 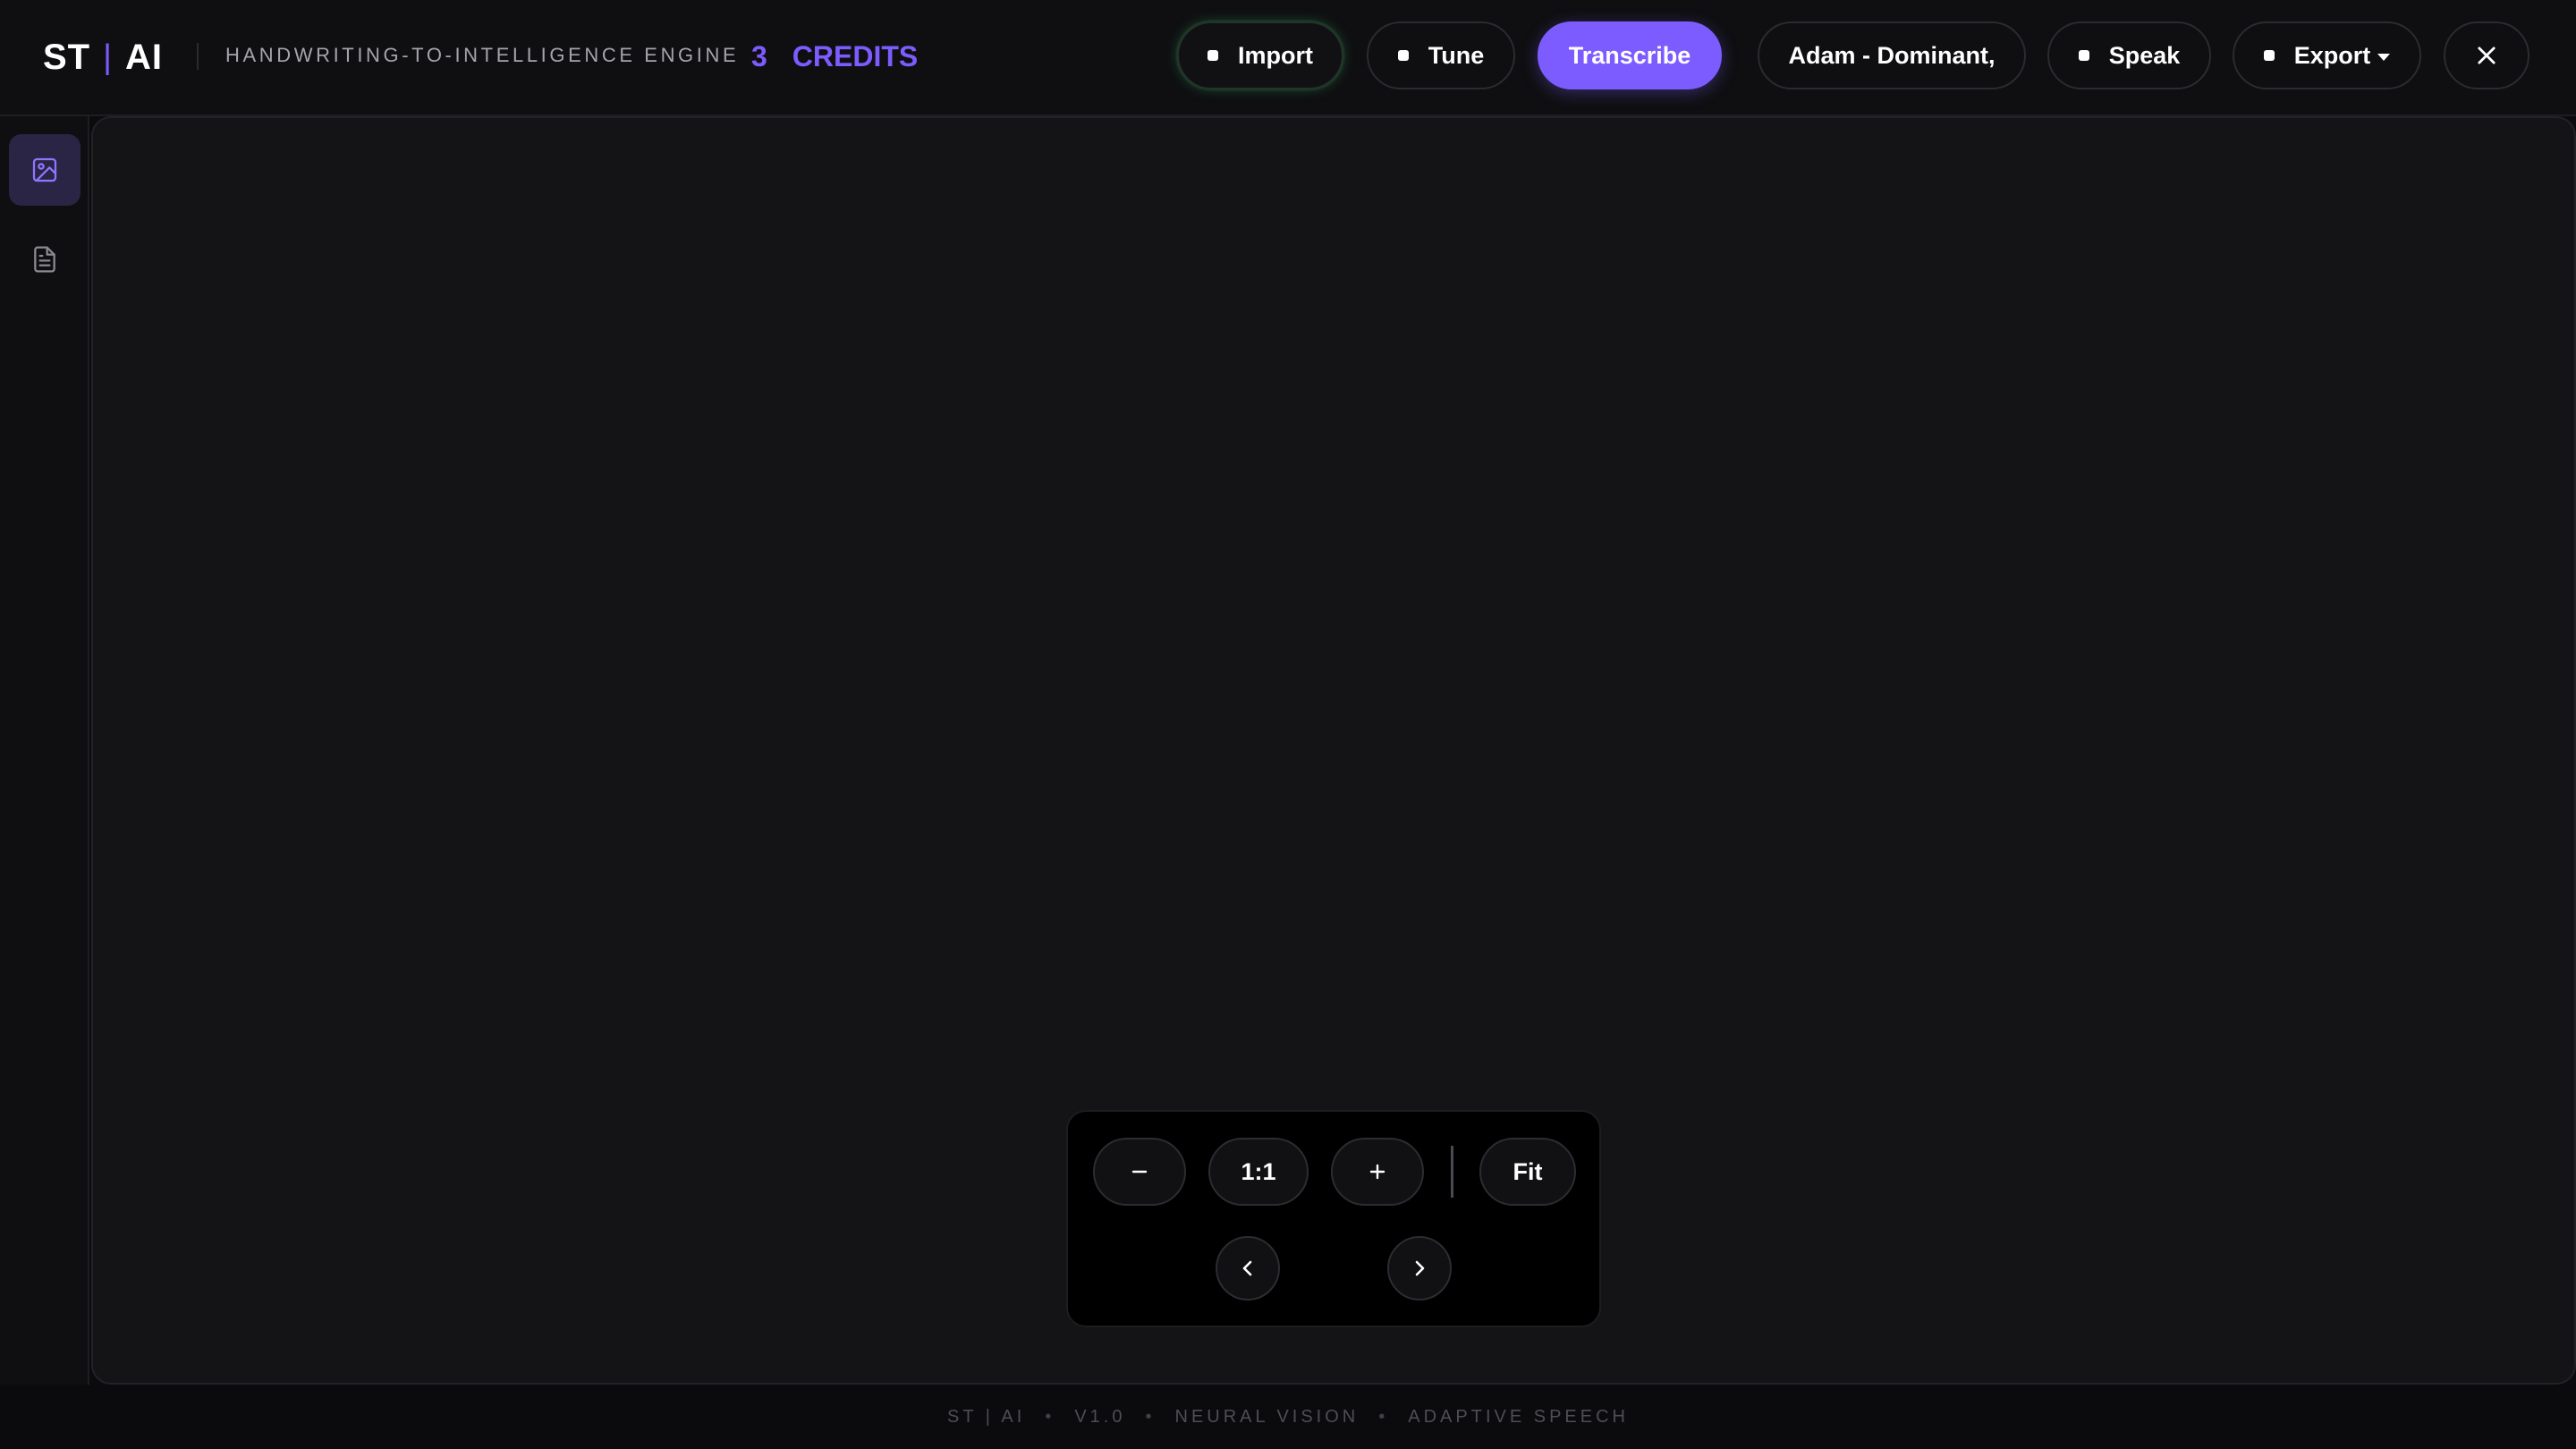 What do you see at coordinates (2269, 55) in the screenshot?
I see `export-status-dot` at bounding box center [2269, 55].